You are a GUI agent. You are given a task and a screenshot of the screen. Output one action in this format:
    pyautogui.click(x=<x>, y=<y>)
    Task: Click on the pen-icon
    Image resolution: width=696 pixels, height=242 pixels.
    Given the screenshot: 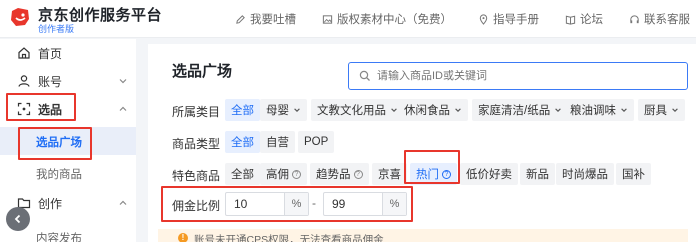 What is the action you would take?
    pyautogui.click(x=240, y=19)
    